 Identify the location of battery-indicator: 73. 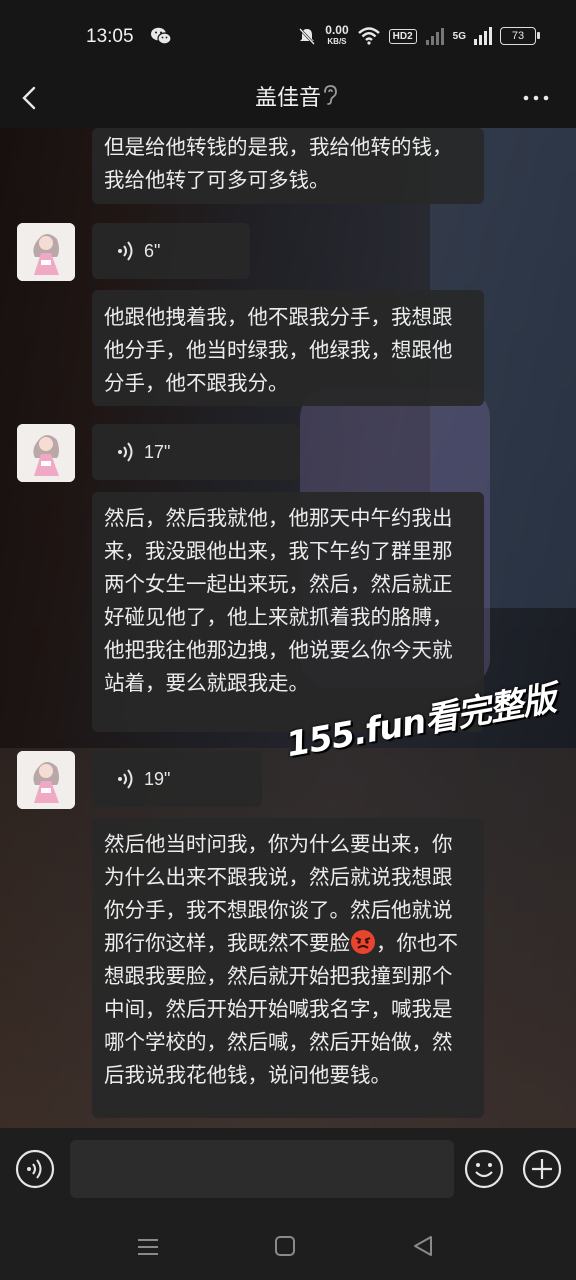
(520, 36).